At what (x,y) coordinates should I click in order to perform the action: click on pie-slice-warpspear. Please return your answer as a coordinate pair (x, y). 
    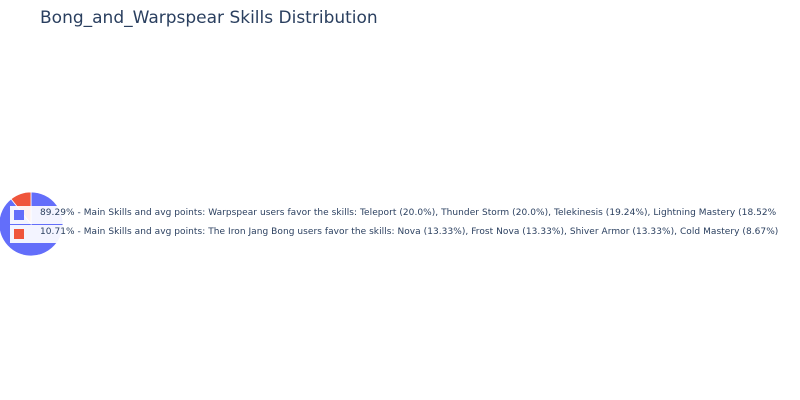
    Looking at the image, I should click on (32, 224).